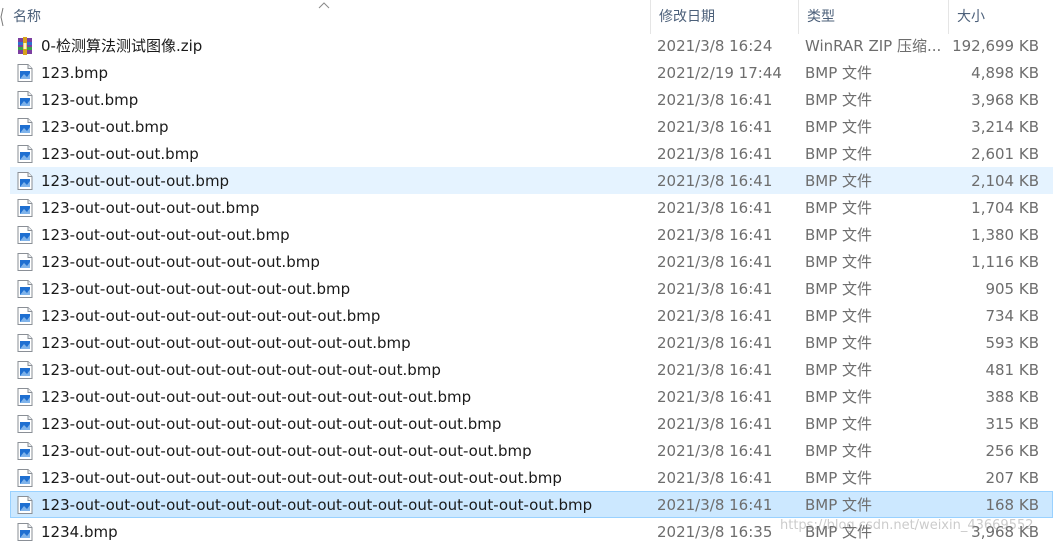 Image resolution: width=1057 pixels, height=550 pixels. Describe the element at coordinates (324, 5) in the screenshot. I see `sort-ascending-icon` at that location.